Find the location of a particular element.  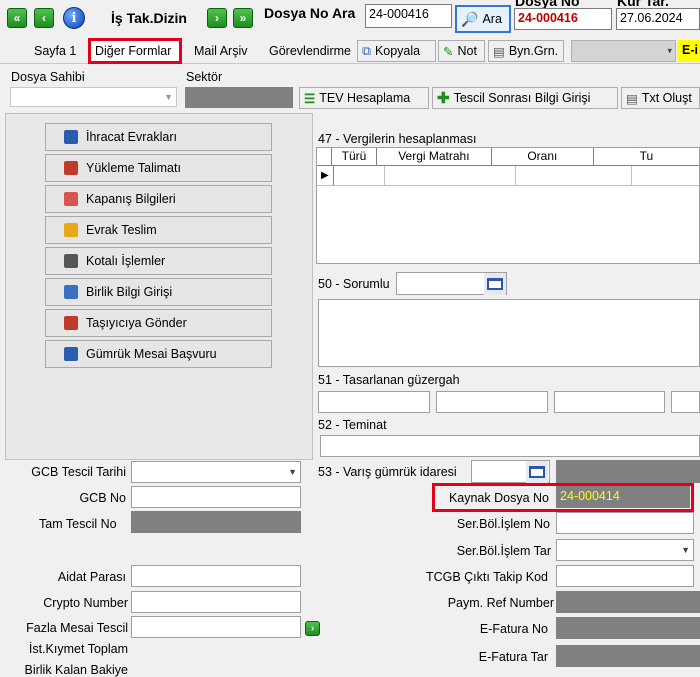

form-menu-button: Evrak Teslim is located at coordinates (158, 230).